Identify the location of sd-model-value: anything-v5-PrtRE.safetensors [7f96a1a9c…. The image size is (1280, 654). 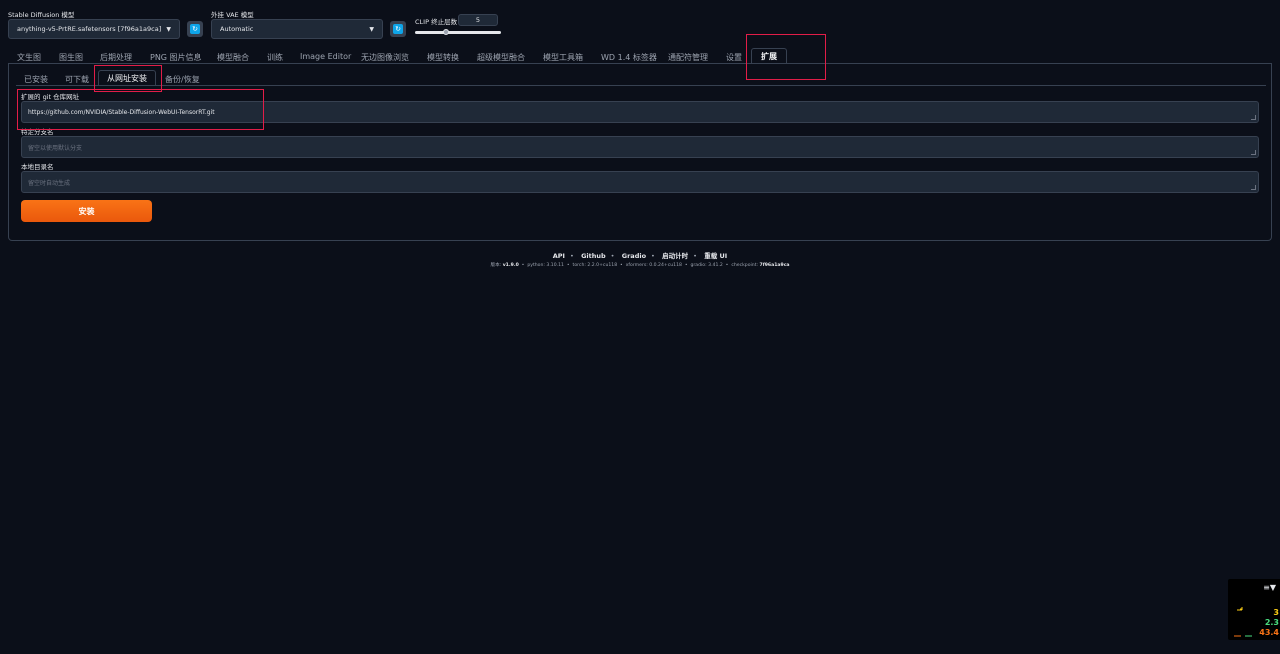
(89, 29).